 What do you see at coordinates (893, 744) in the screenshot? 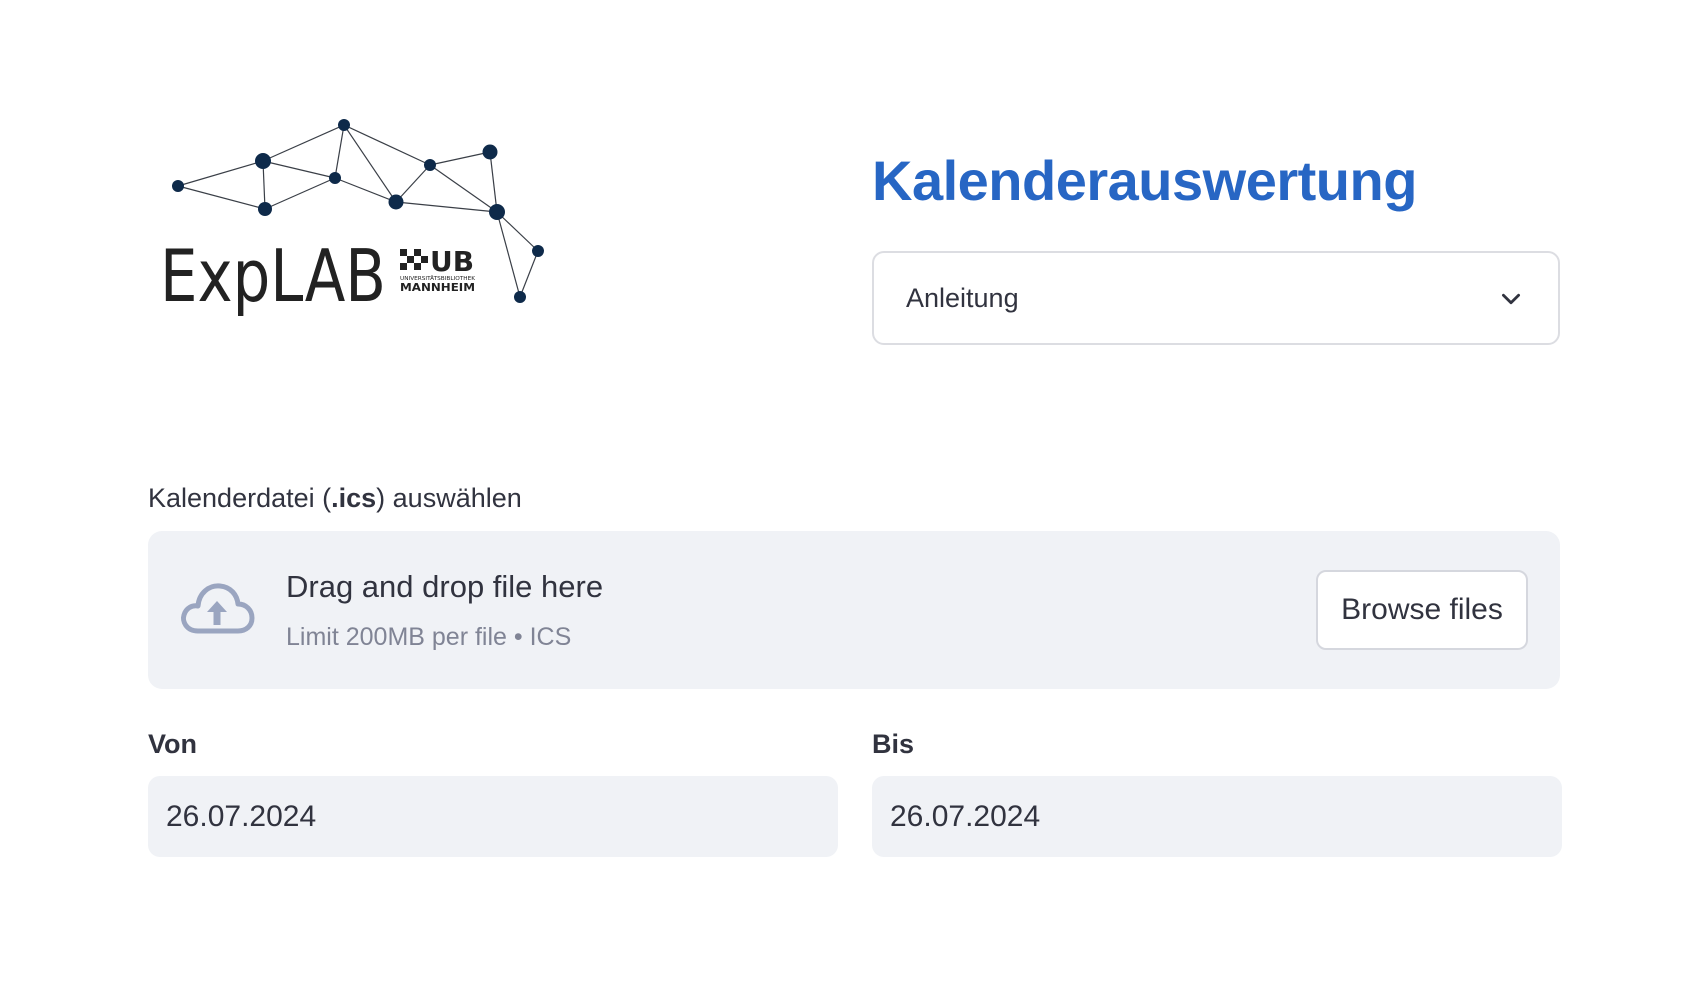
I see `to-date-label: Bis` at bounding box center [893, 744].